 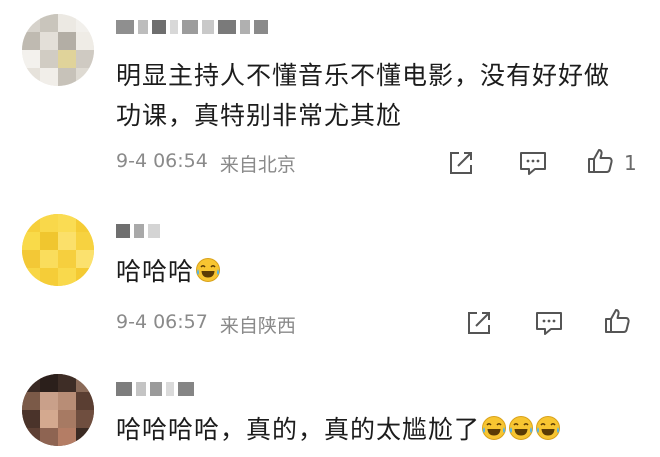 I want to click on comment-text-line: 哈哈哈, so click(x=155, y=271).